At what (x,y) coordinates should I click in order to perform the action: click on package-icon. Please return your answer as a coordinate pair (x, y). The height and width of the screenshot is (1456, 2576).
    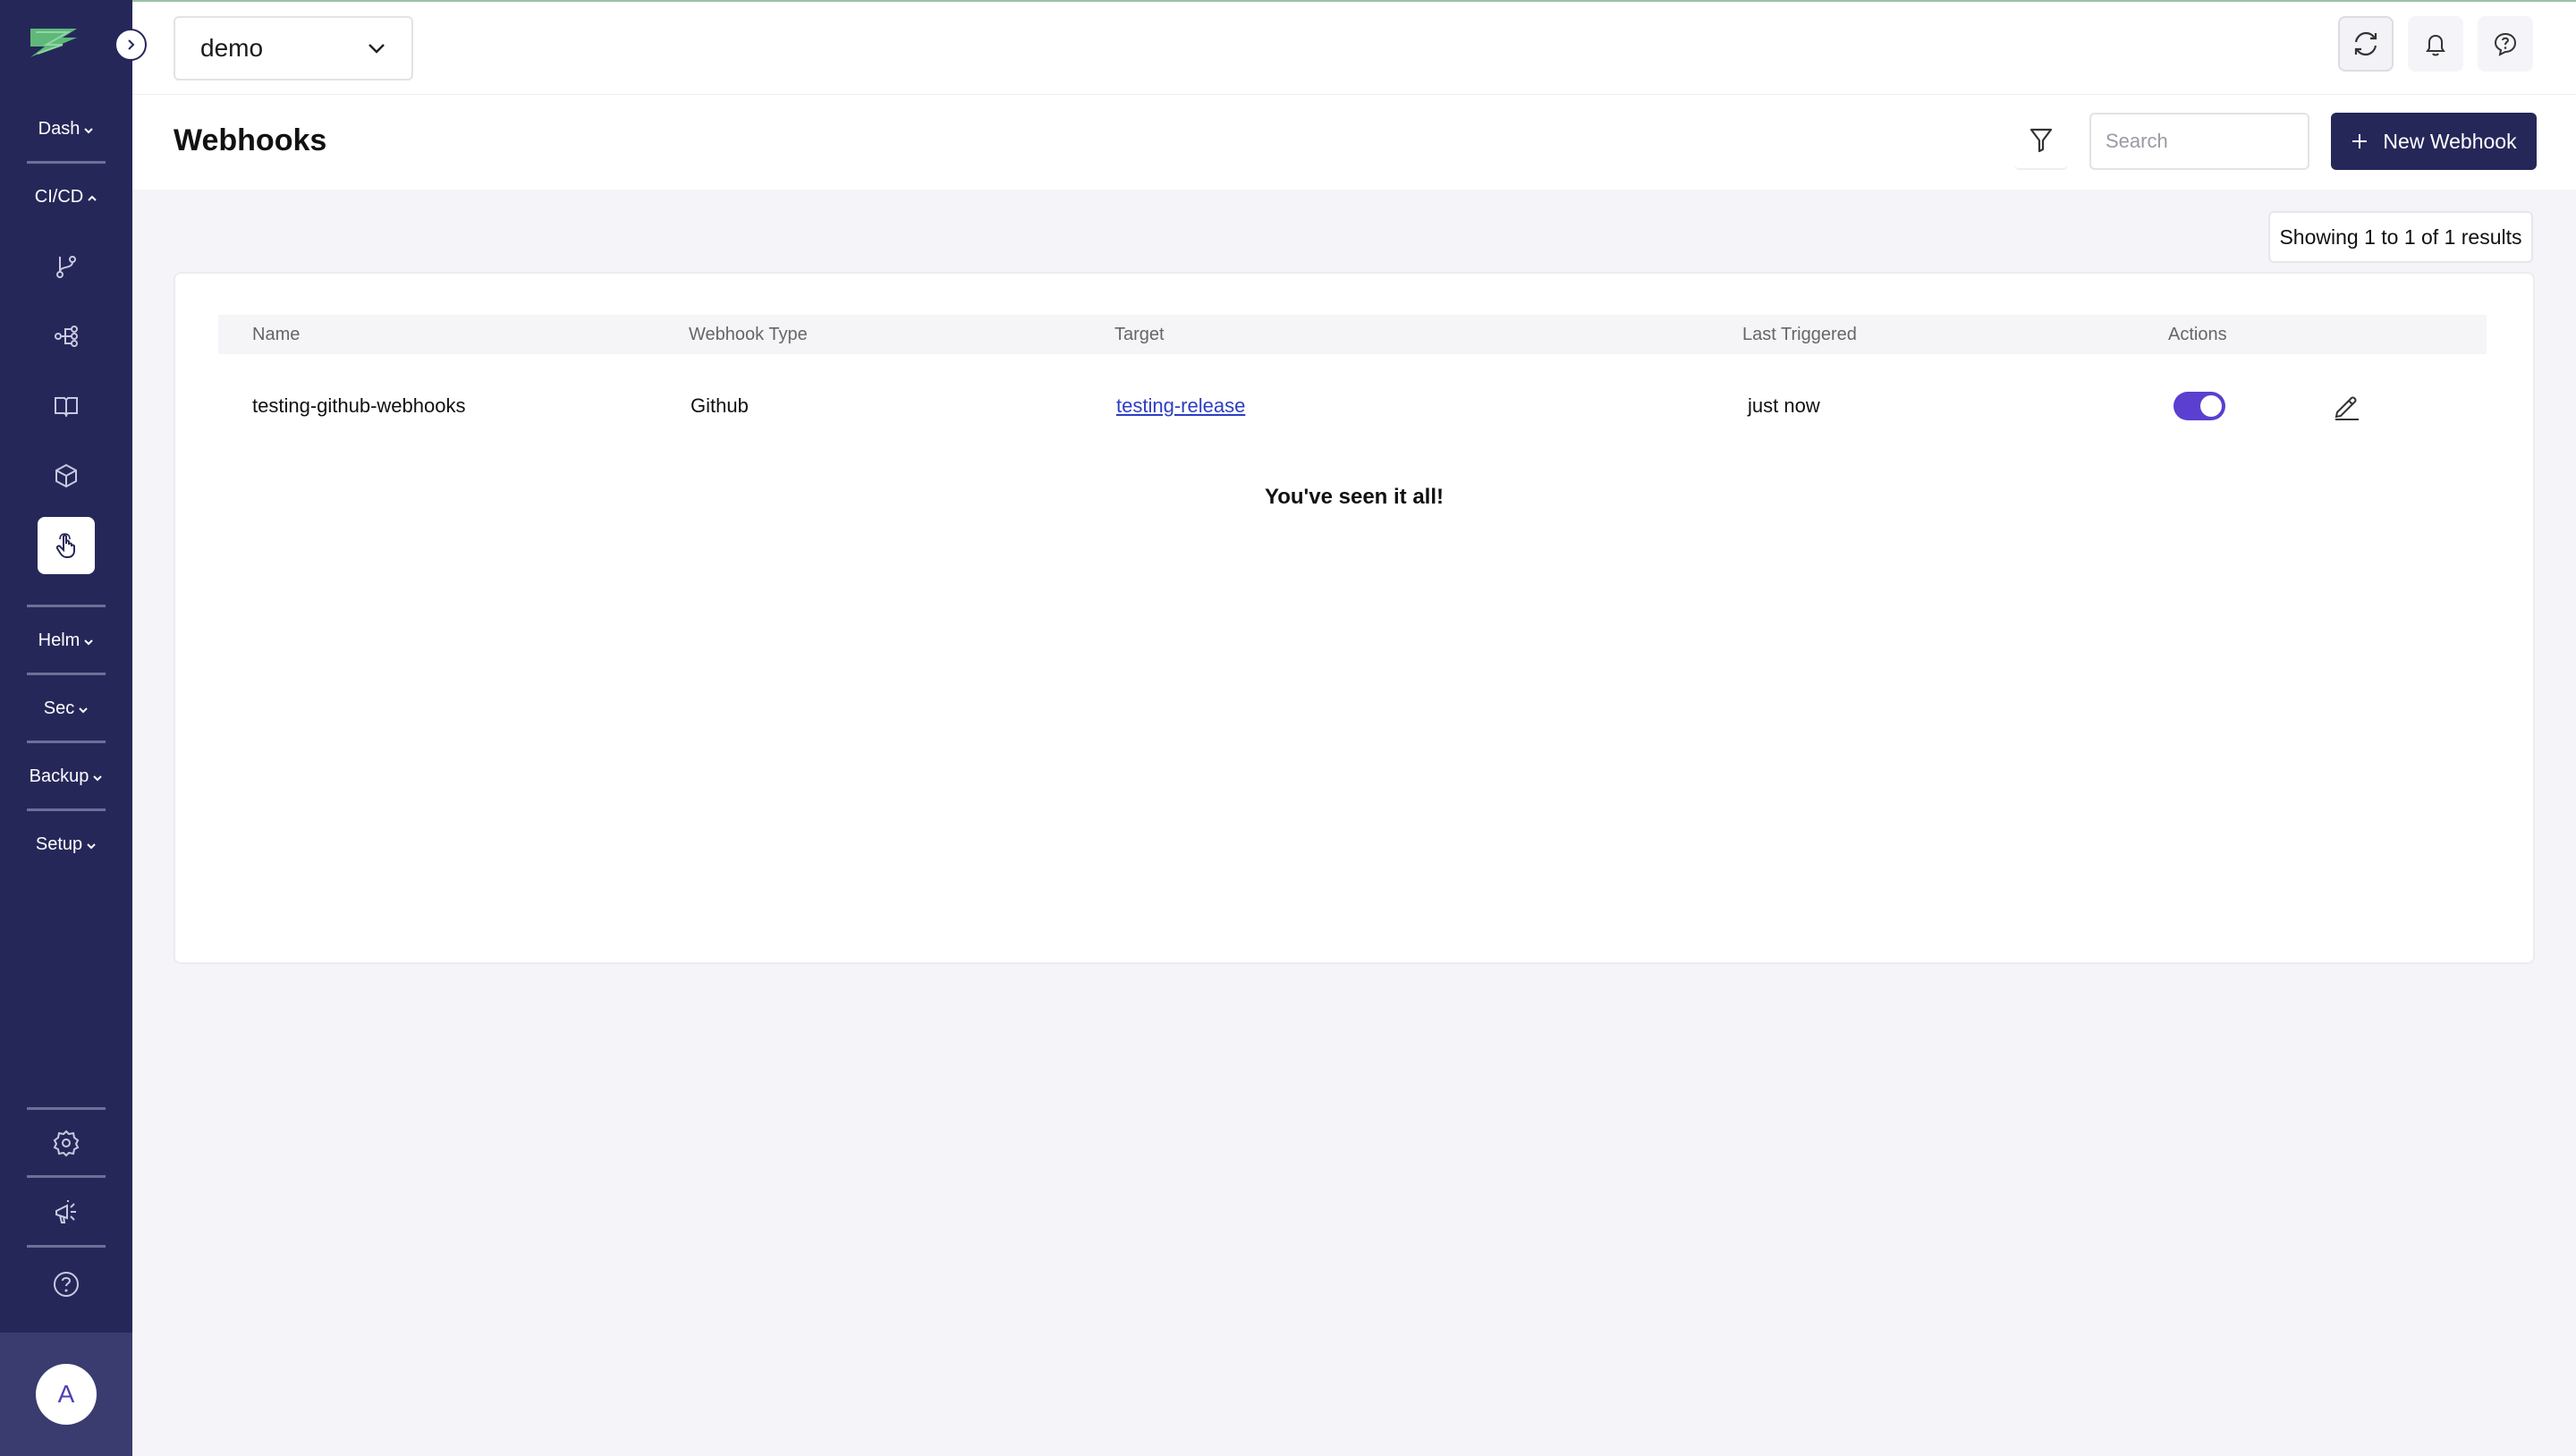
    Looking at the image, I should click on (66, 475).